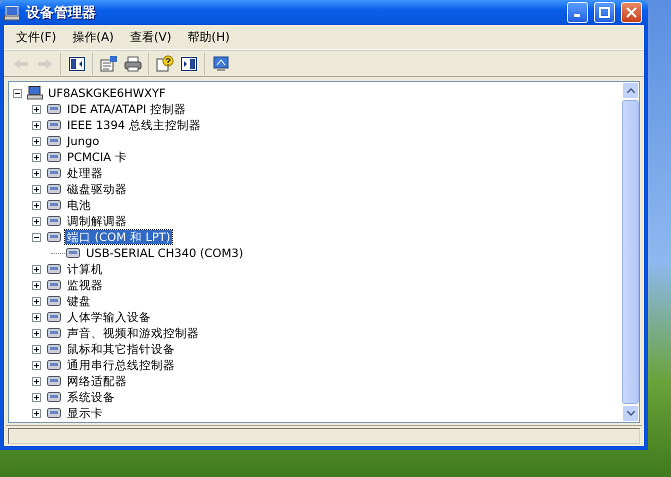 This screenshot has height=477, width=671. What do you see at coordinates (121, 365) in the screenshot?
I see `tree-item: 通用串行总线控制器` at bounding box center [121, 365].